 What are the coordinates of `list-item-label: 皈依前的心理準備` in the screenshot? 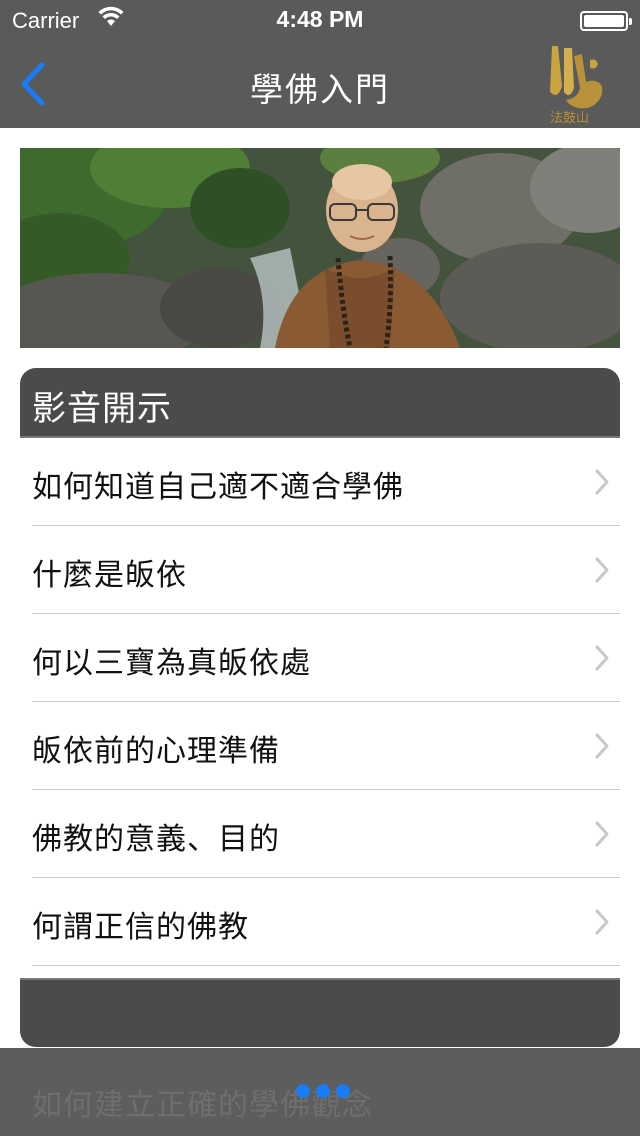 It's located at (156, 751).